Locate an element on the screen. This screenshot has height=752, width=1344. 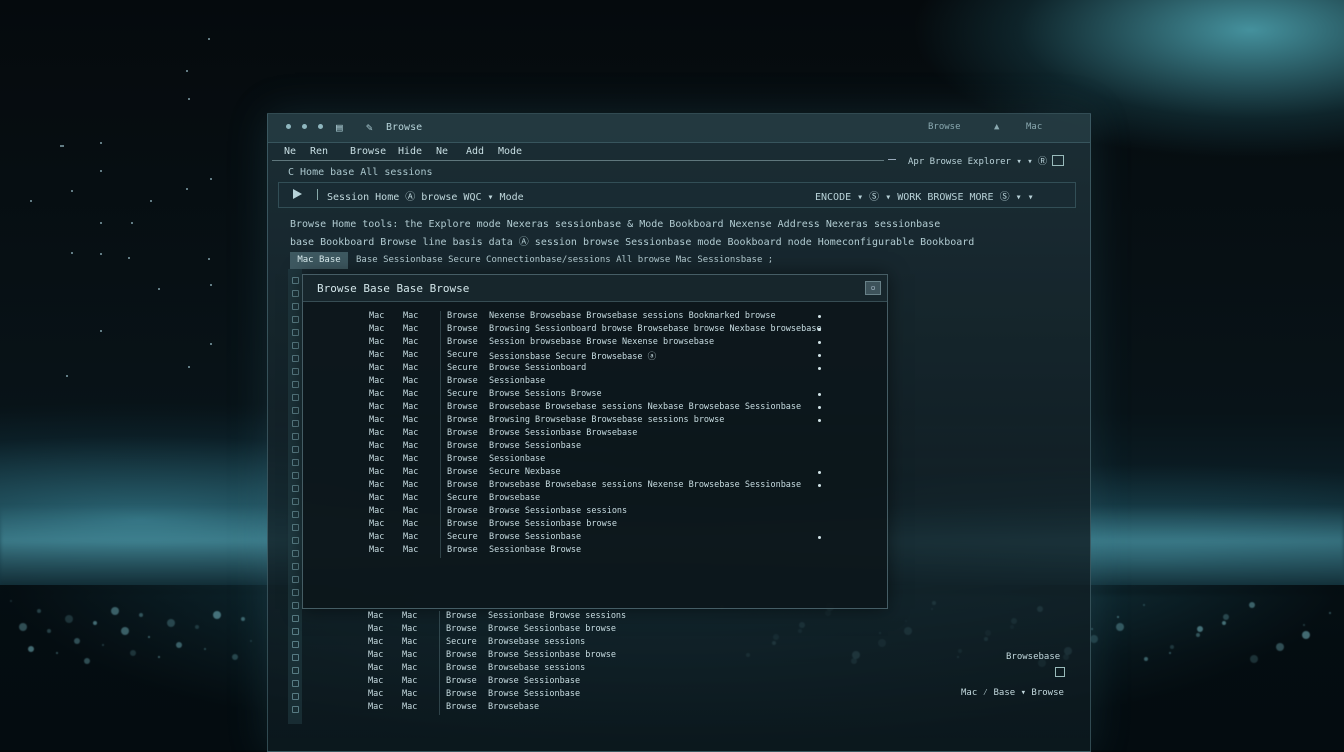
menu-item: Mode is located at coordinates (510, 151).